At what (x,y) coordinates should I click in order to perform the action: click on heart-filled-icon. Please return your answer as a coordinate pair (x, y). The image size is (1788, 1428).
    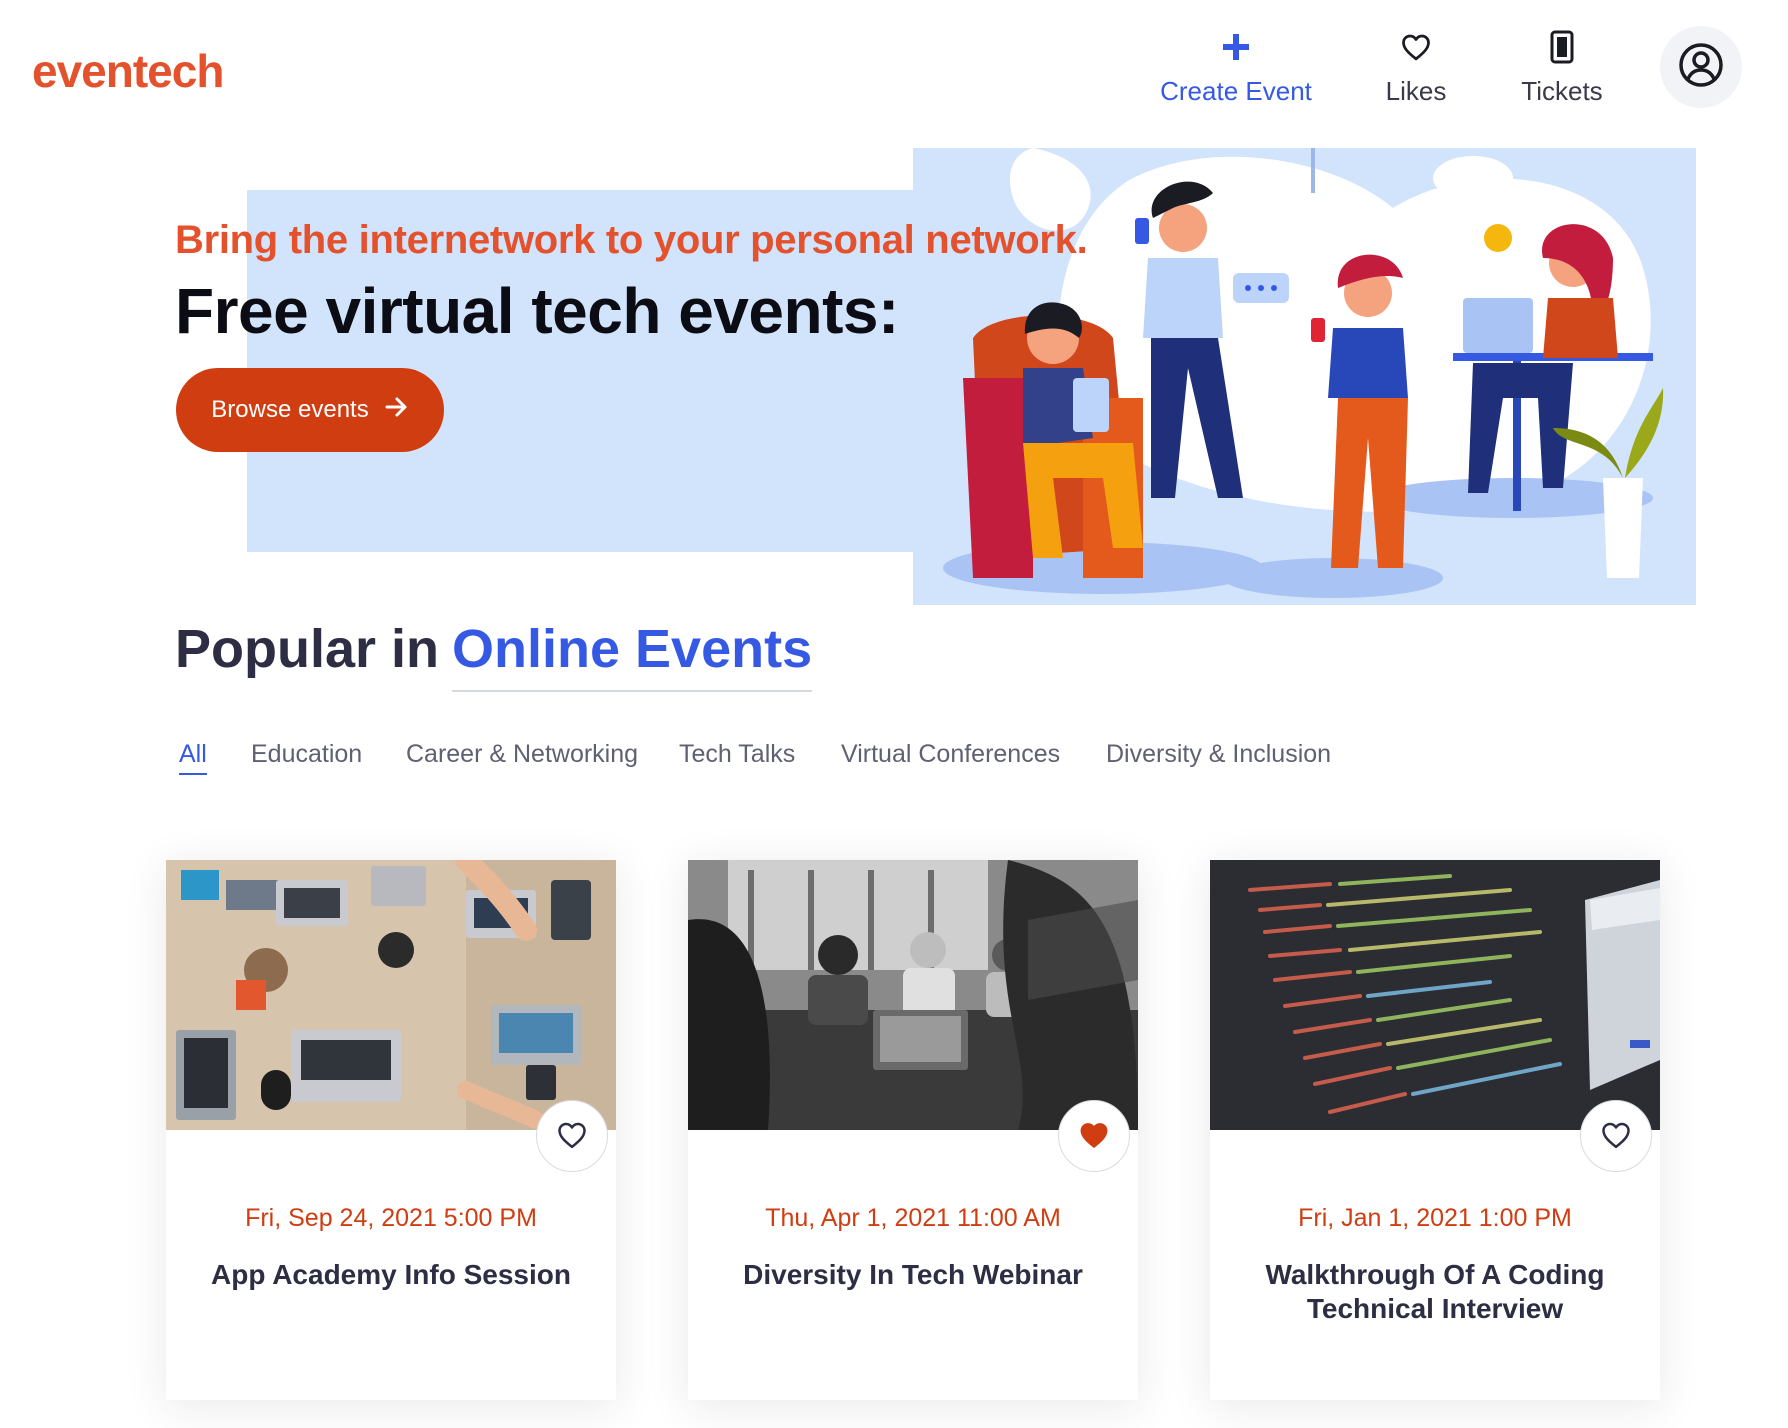
    Looking at the image, I should click on (1094, 1136).